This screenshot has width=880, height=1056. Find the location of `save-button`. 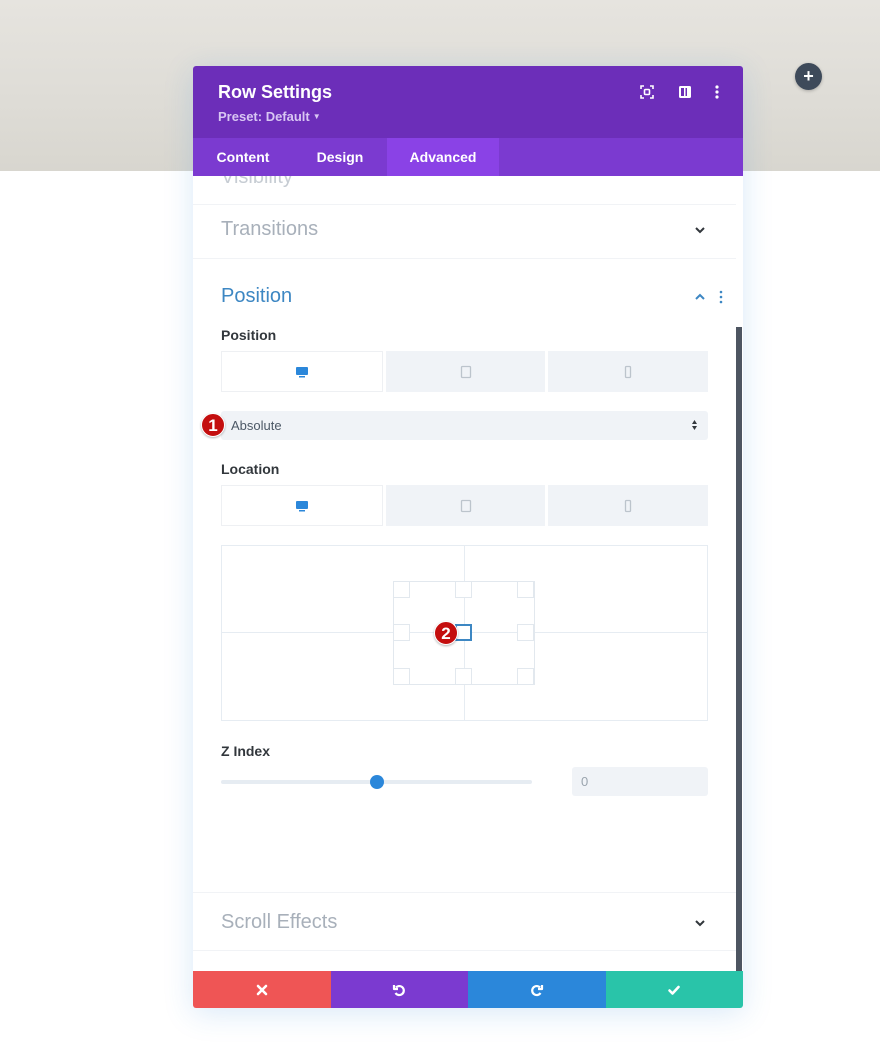

save-button is located at coordinates (674, 989).